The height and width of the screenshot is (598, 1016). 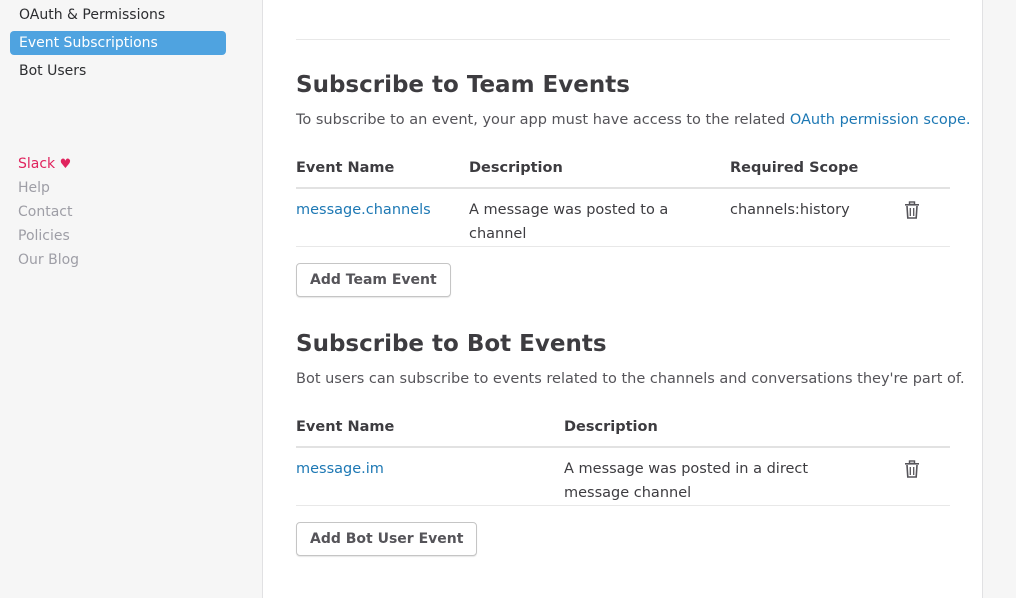 I want to click on divider, so click(x=623, y=39).